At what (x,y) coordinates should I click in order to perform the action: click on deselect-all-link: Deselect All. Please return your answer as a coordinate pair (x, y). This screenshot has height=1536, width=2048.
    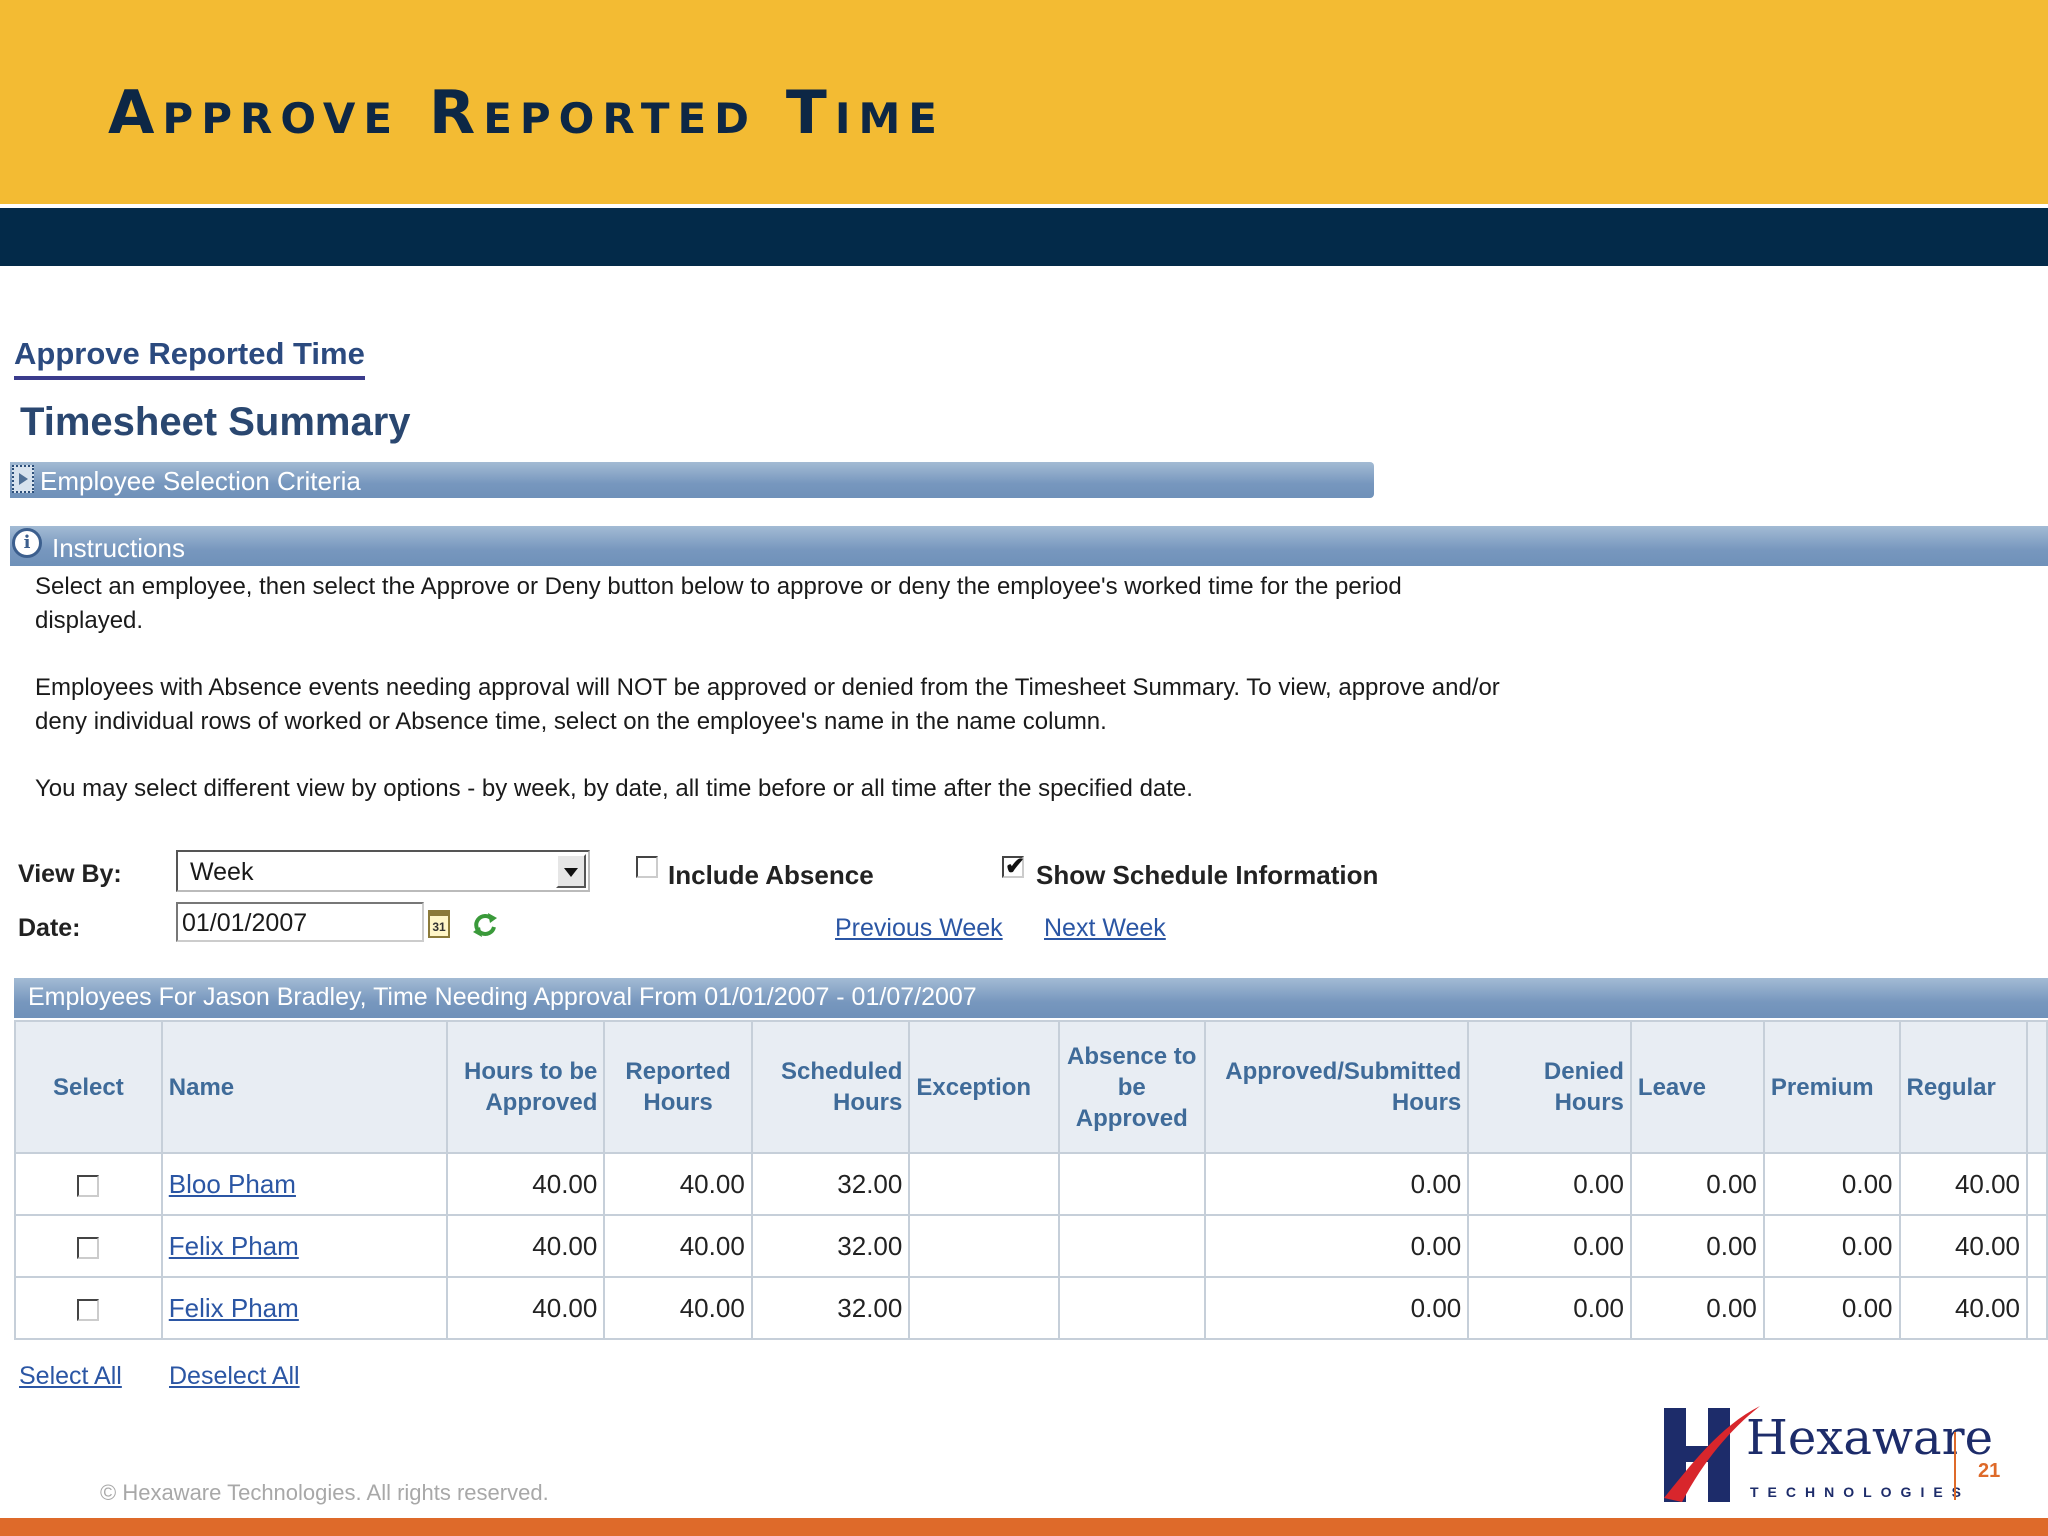
    Looking at the image, I should click on (234, 1376).